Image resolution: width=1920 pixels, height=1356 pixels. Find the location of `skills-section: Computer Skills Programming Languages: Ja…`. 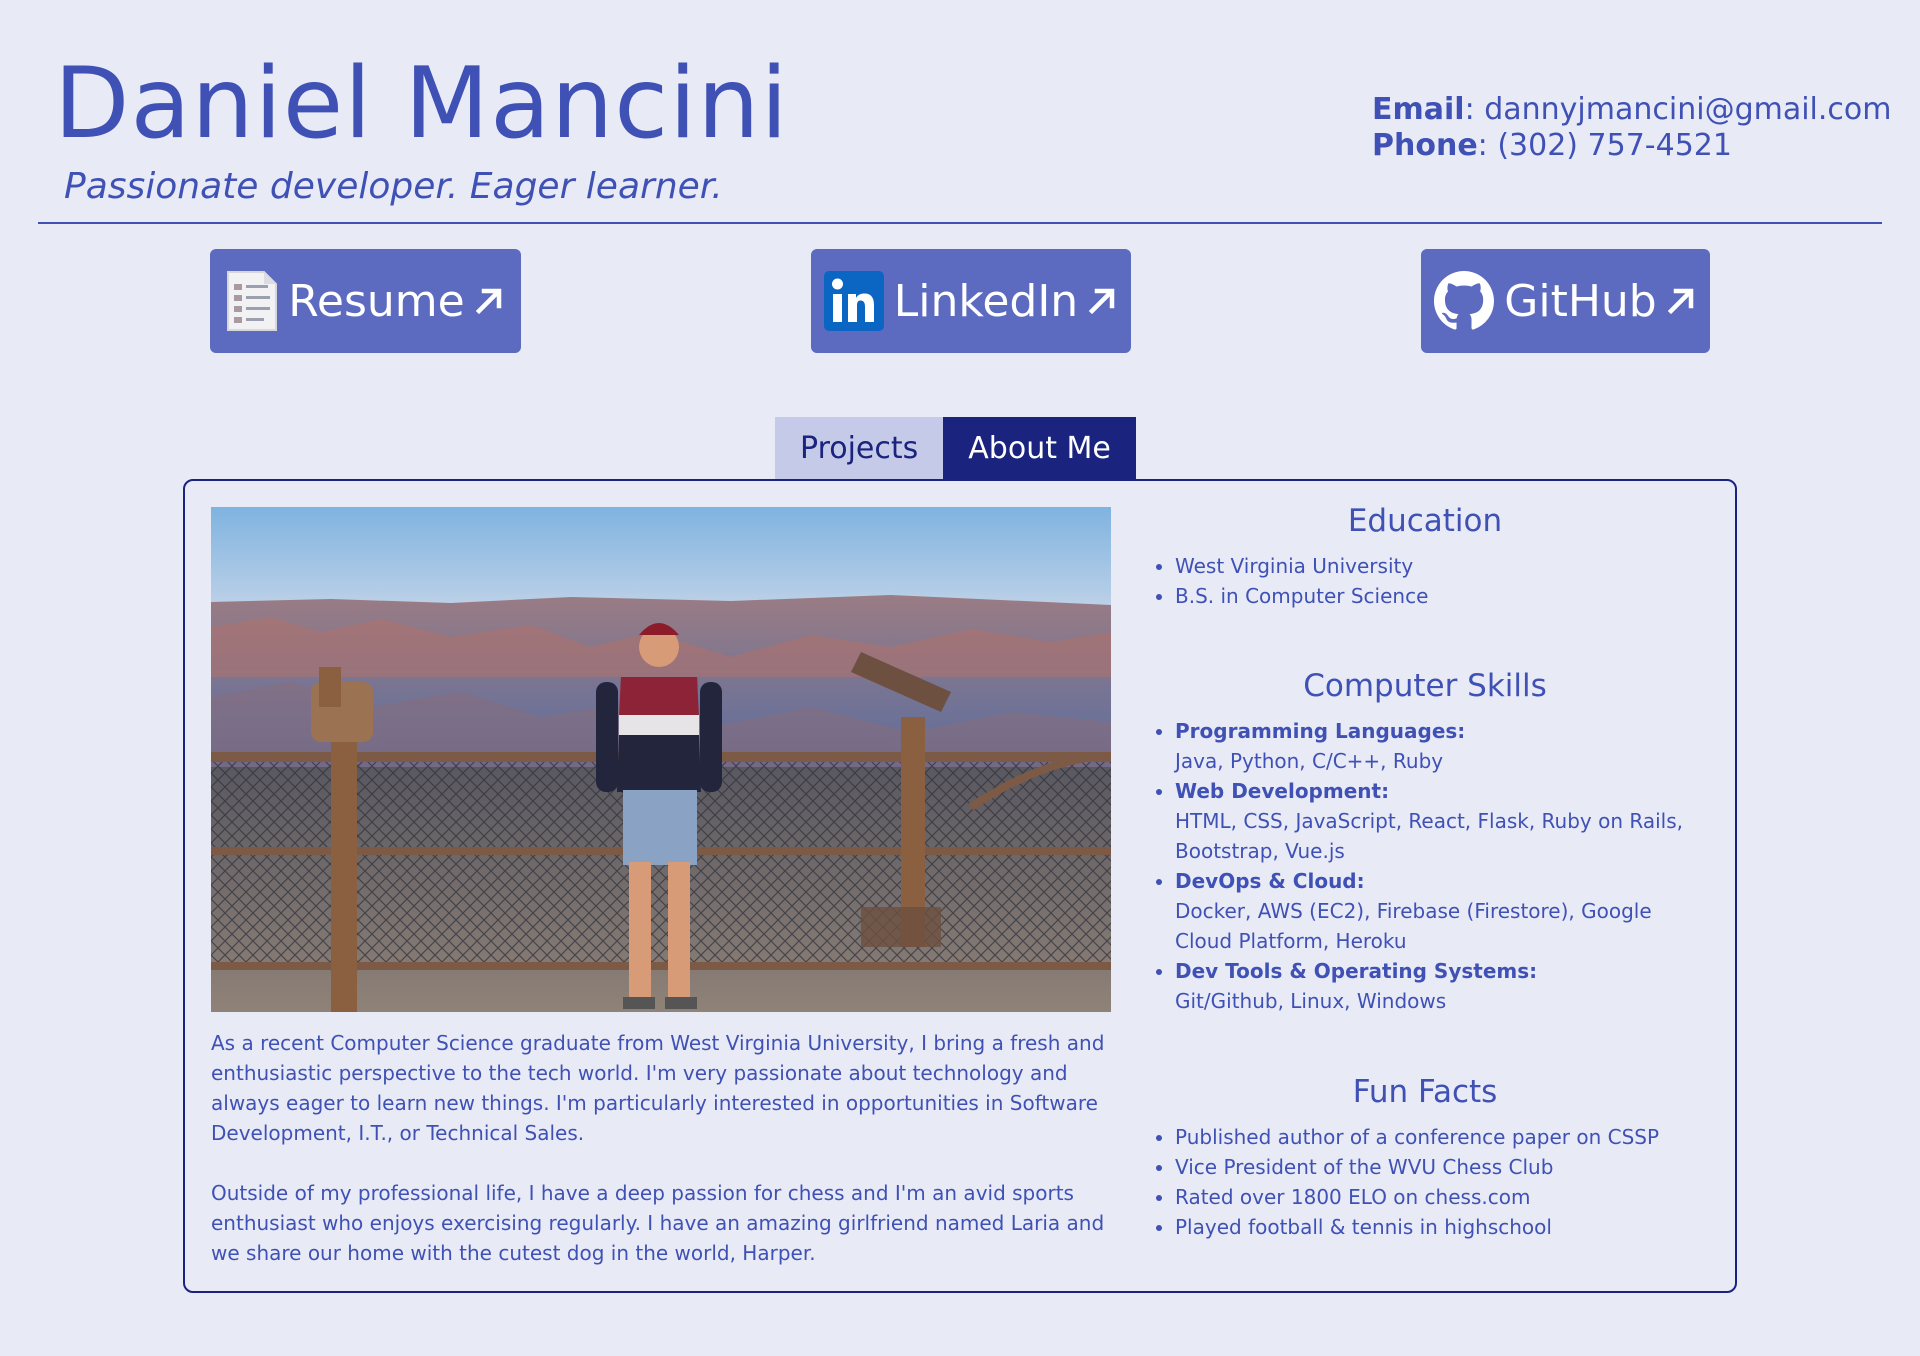

skills-section: Computer Skills Programming Languages: Ja… is located at coordinates (1425, 841).